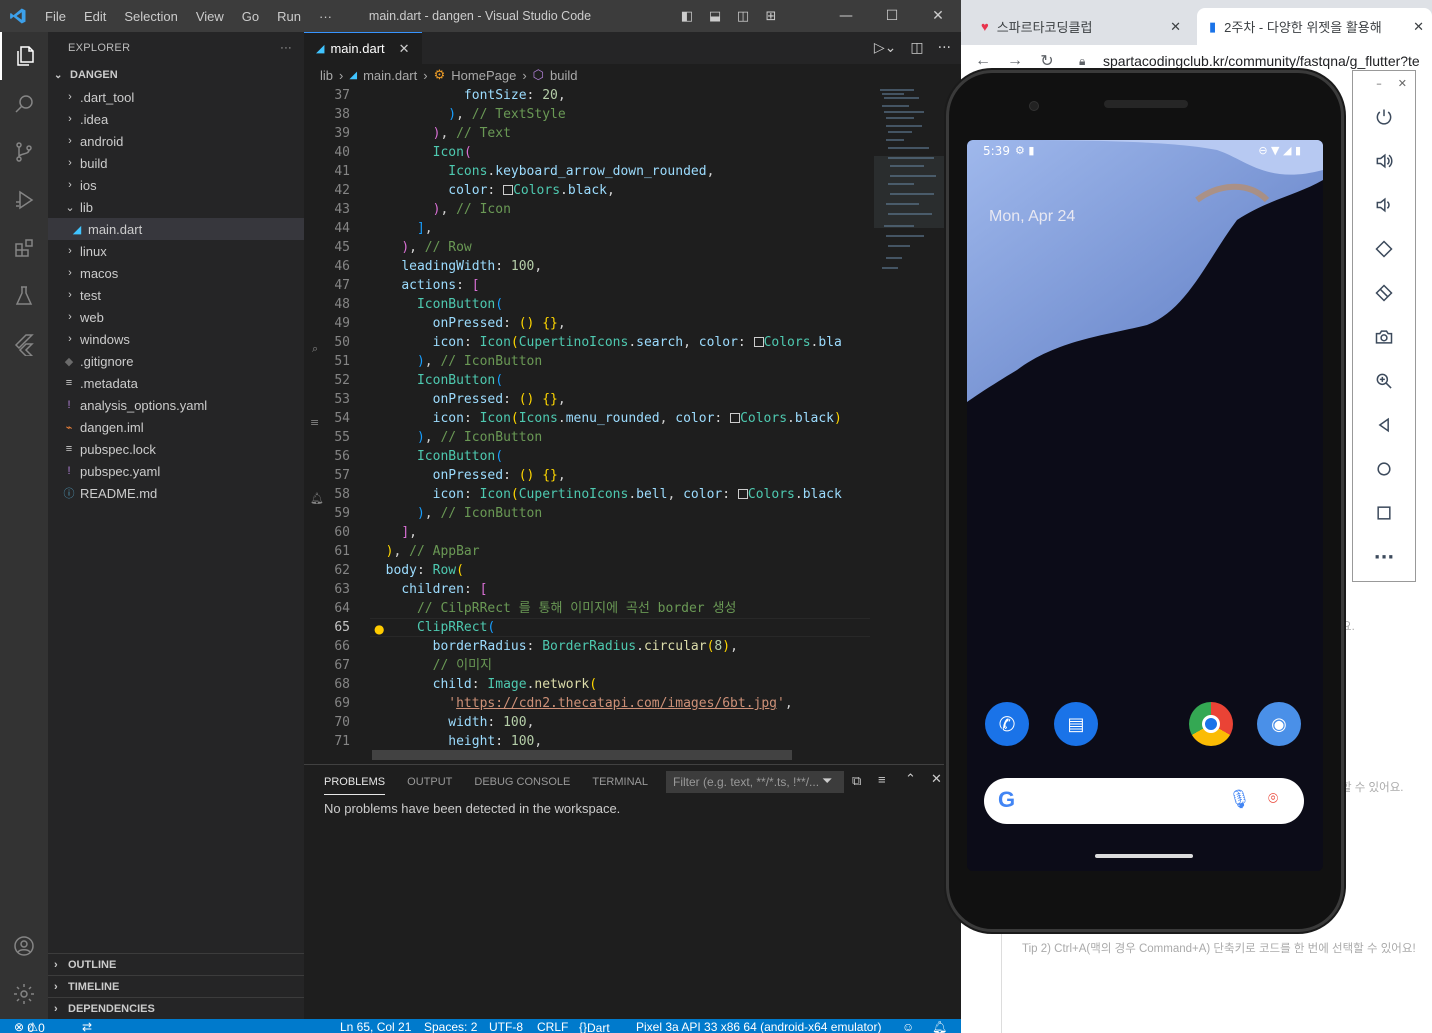 The width and height of the screenshot is (1432, 1033). Describe the element at coordinates (355, 782) in the screenshot. I see `tab-problems: PROBLEMS` at that location.